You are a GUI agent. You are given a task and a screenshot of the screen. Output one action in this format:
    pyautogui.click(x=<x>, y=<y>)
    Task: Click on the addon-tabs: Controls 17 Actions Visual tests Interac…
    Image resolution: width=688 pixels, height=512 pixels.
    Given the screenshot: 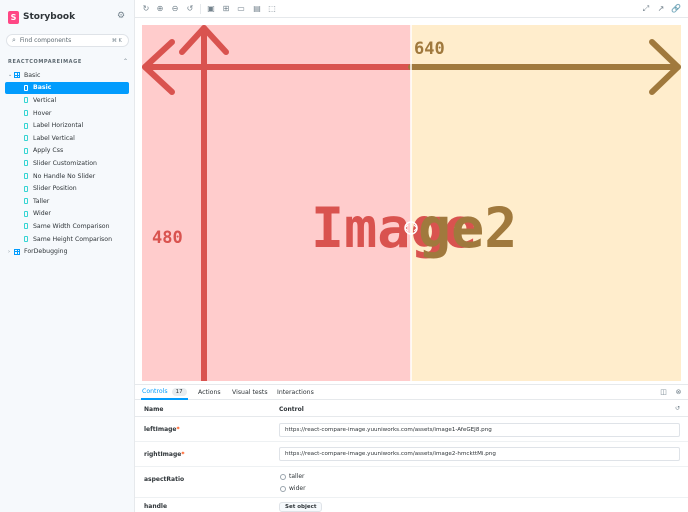 What is the action you would take?
    pyautogui.click(x=411, y=392)
    